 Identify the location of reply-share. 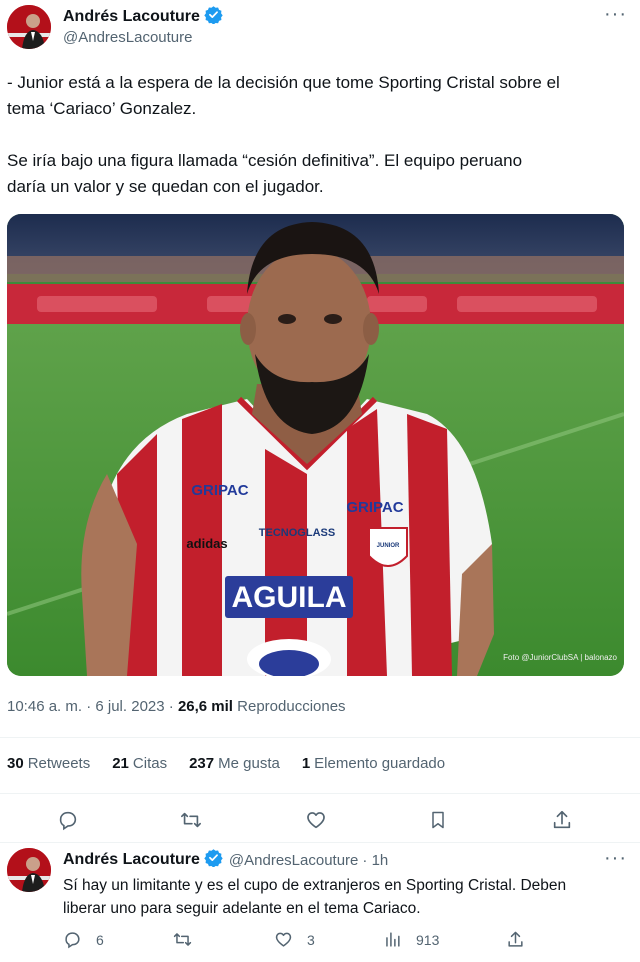
(515, 939).